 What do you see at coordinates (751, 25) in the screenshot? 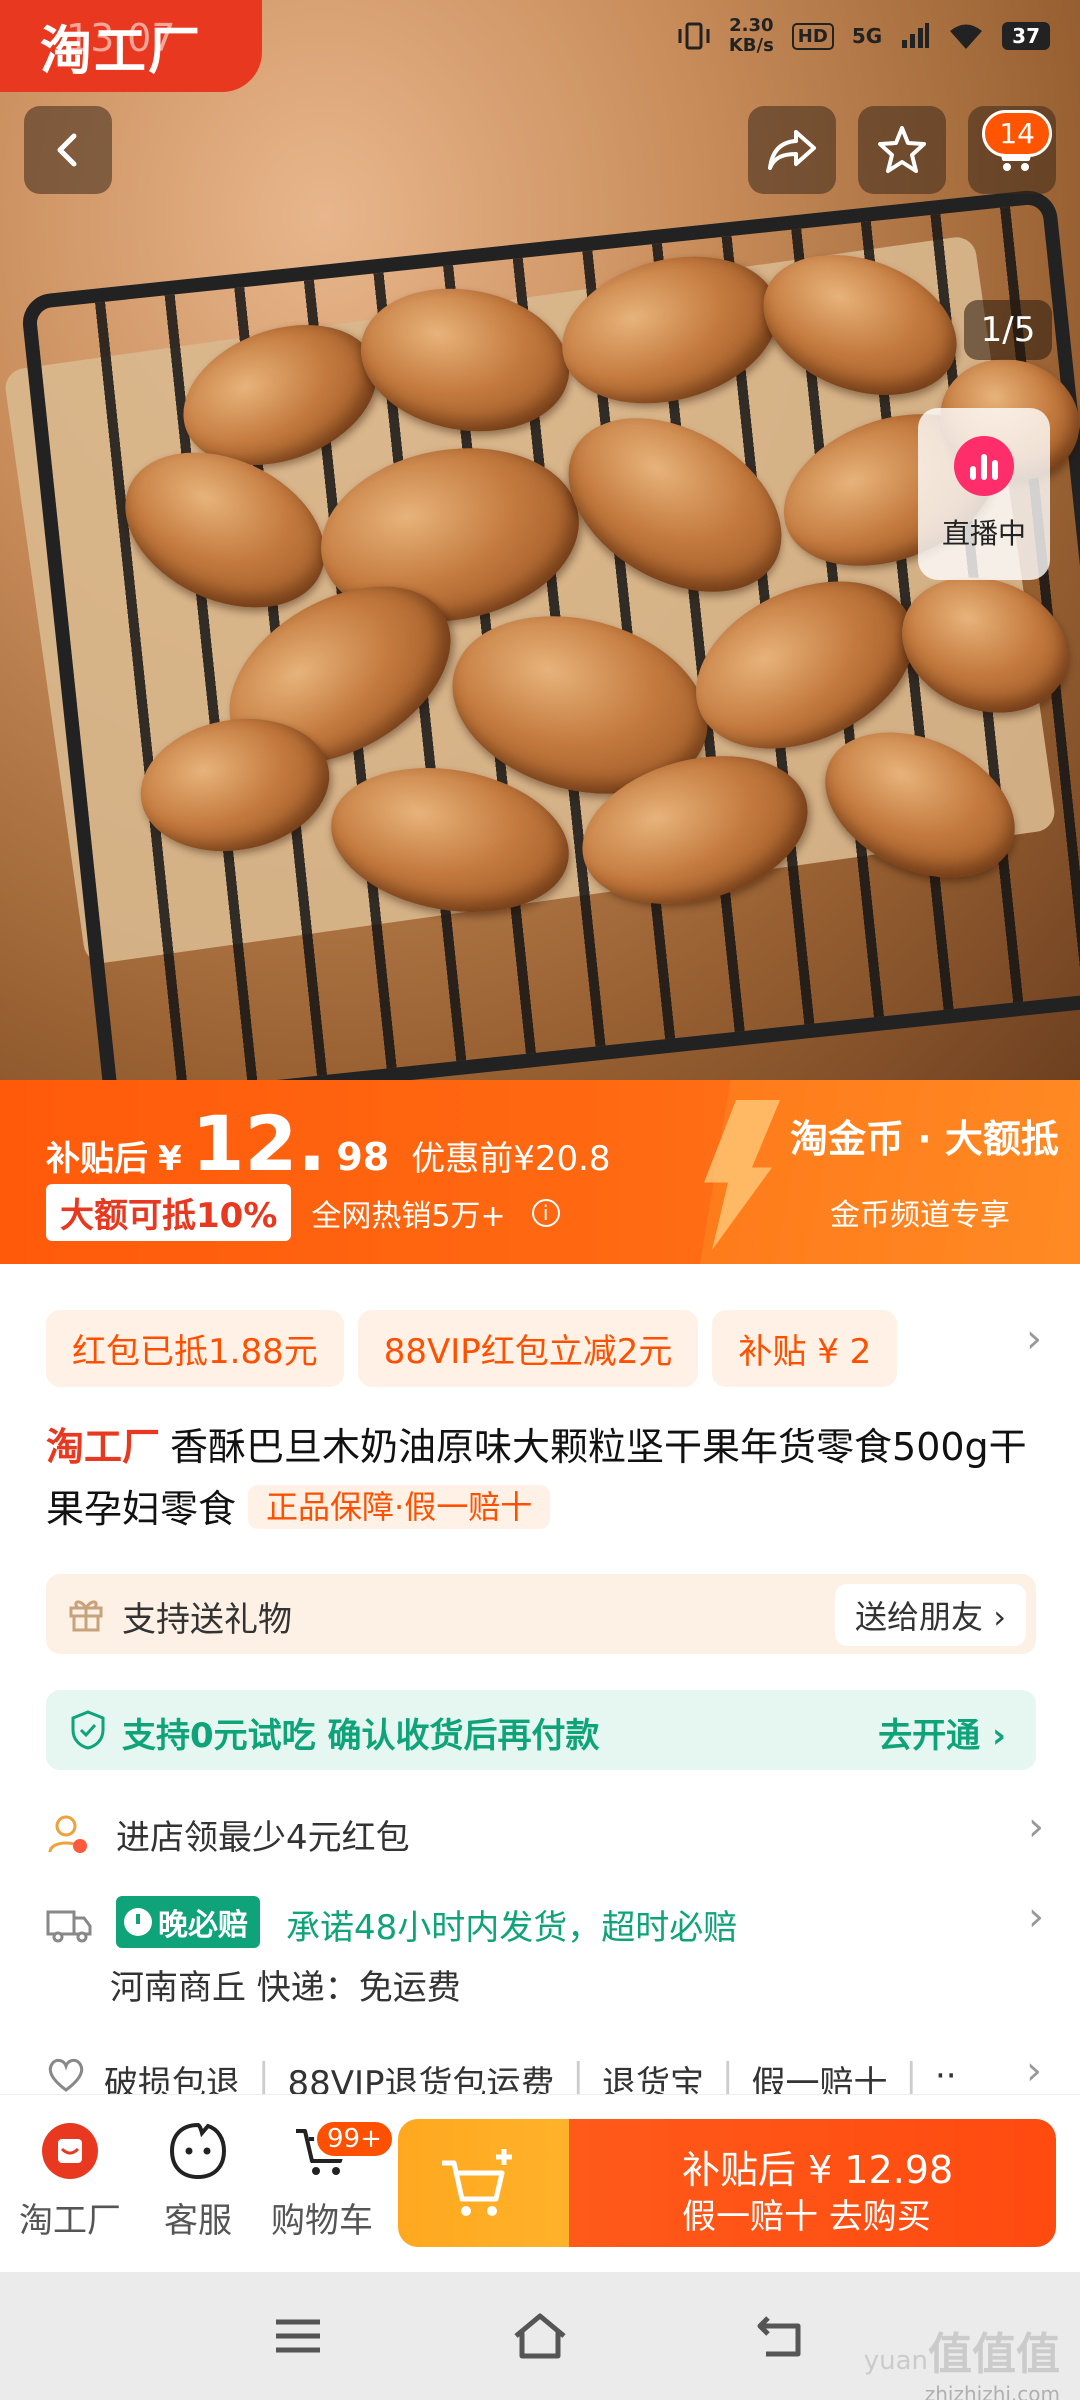
I see `speed-value: 2.30` at bounding box center [751, 25].